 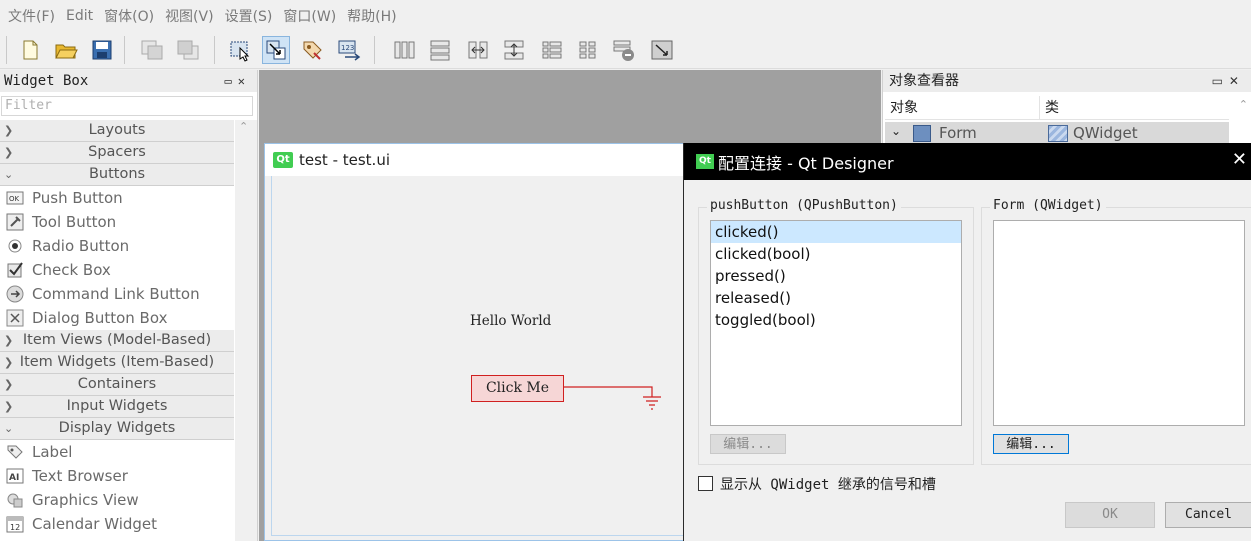 What do you see at coordinates (15, 524) in the screenshot?
I see `calendar-icon: 12` at bounding box center [15, 524].